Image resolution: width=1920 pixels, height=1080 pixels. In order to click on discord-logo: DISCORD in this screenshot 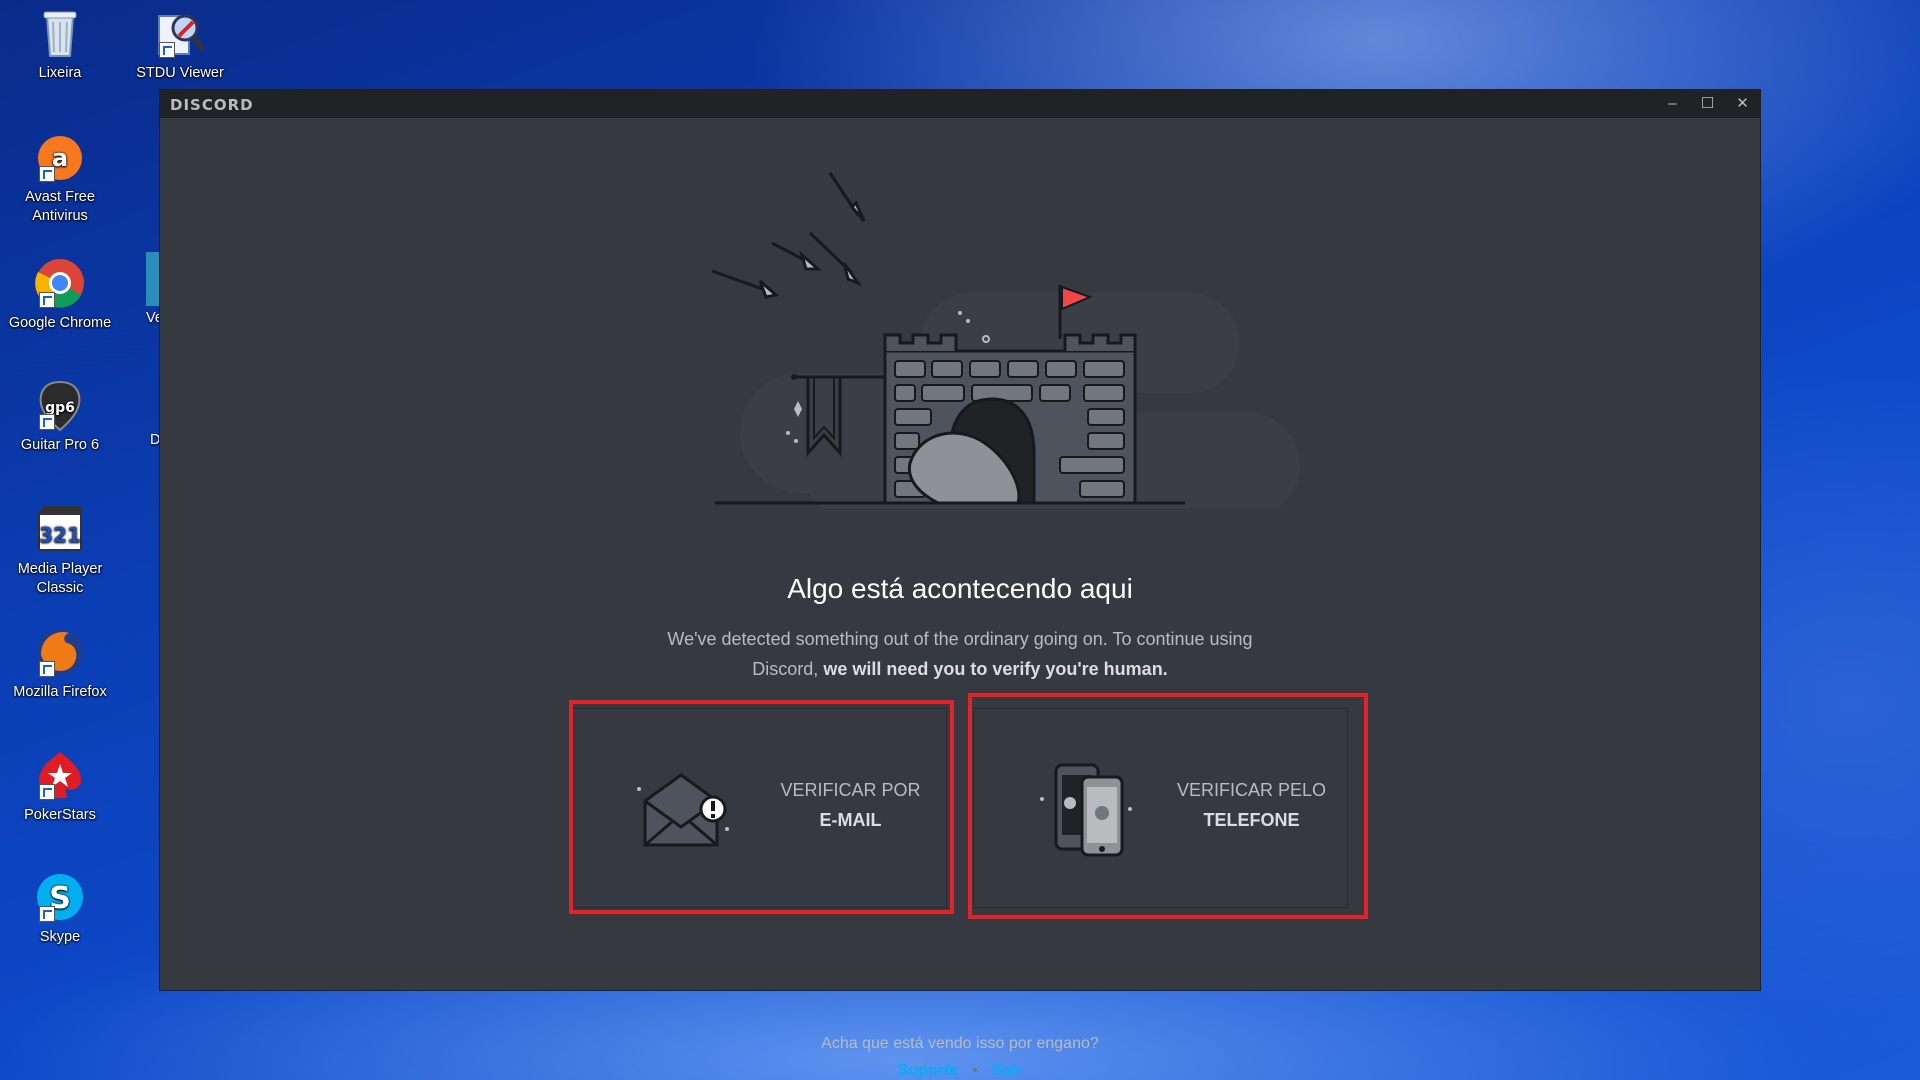, I will do `click(212, 105)`.